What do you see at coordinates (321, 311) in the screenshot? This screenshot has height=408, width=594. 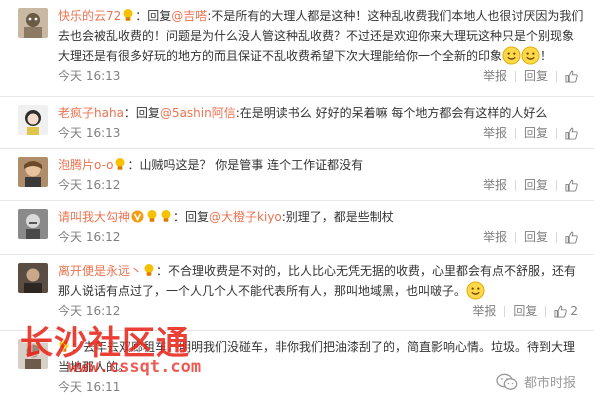 I see `comment-meta: 今天 16:12 举报 回复 2` at bounding box center [321, 311].